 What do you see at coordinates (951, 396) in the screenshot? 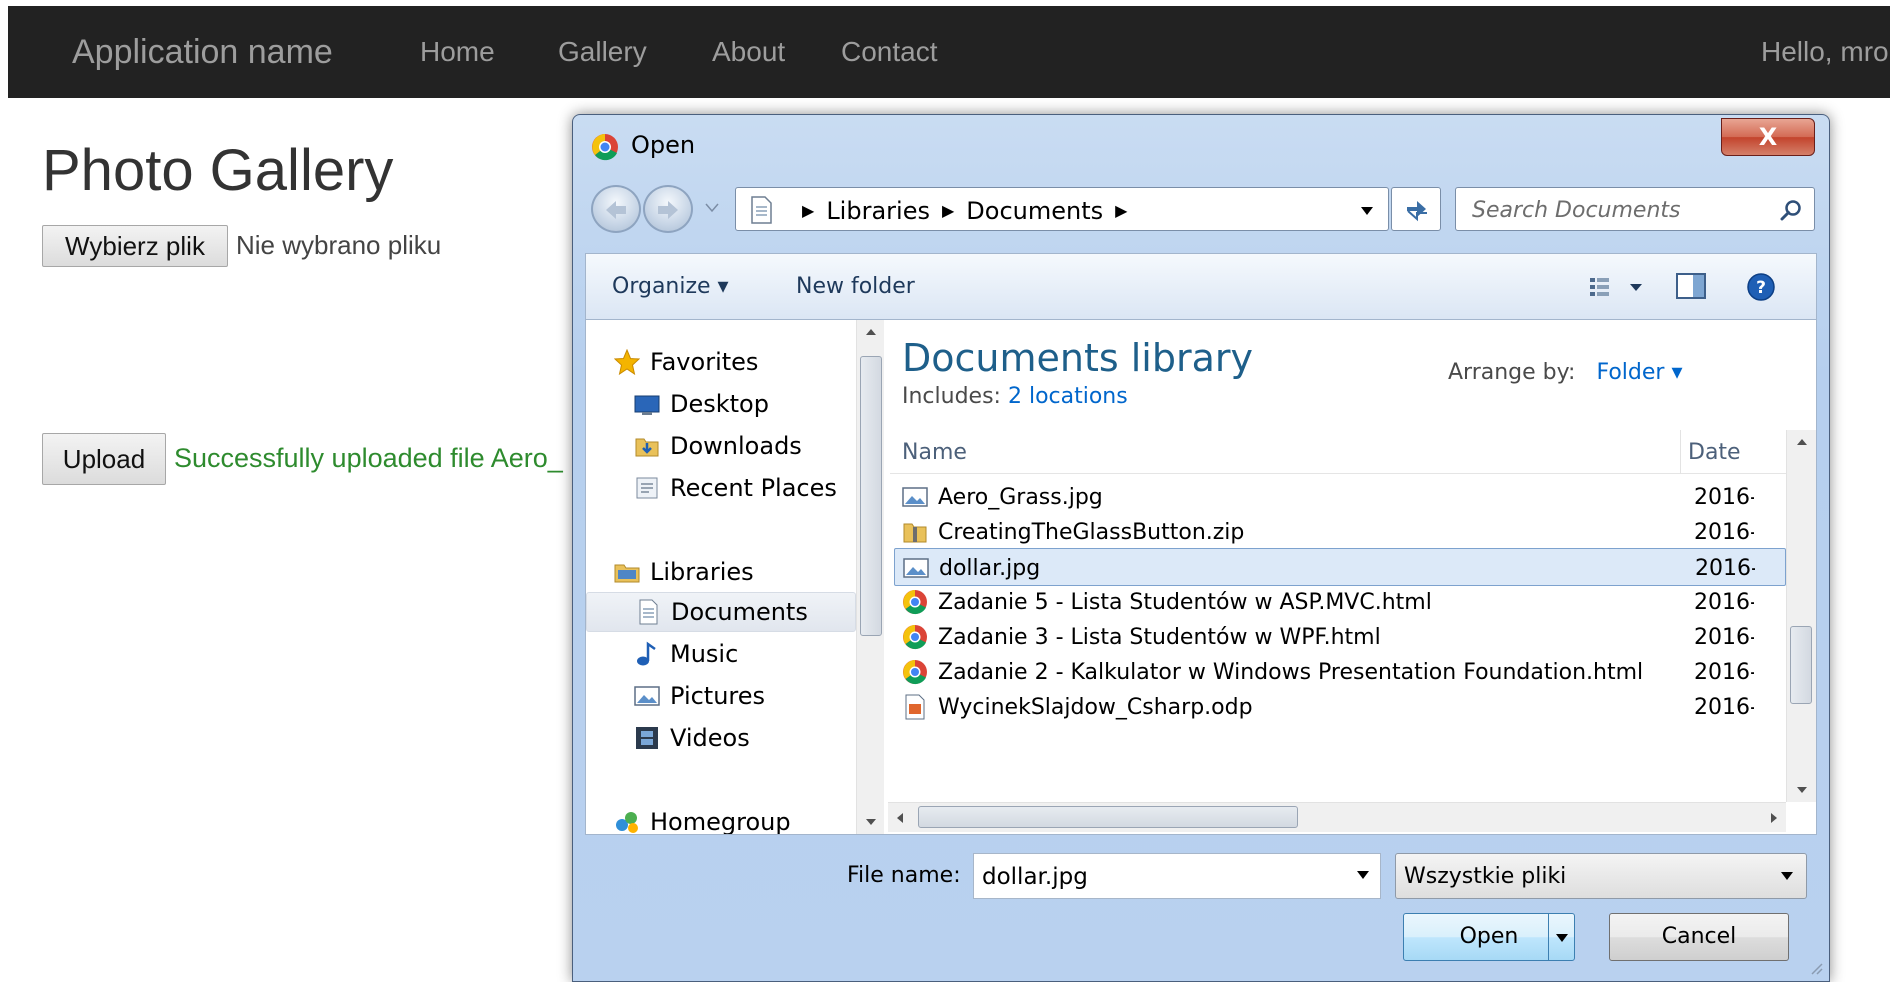
I see `includes-label: Includes:` at bounding box center [951, 396].